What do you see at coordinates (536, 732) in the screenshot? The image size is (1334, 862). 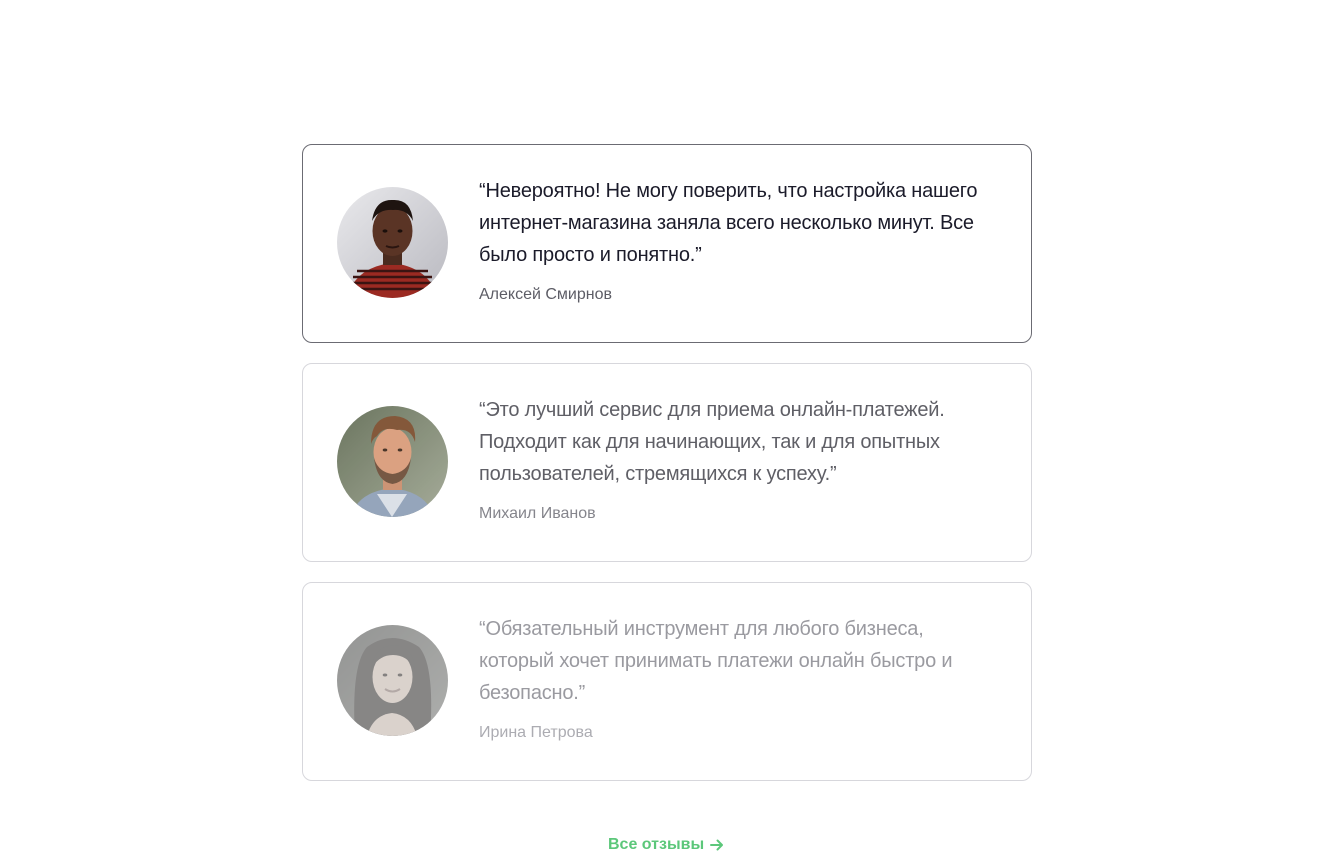 I see `testimonial-author: Ирина Петрова` at bounding box center [536, 732].